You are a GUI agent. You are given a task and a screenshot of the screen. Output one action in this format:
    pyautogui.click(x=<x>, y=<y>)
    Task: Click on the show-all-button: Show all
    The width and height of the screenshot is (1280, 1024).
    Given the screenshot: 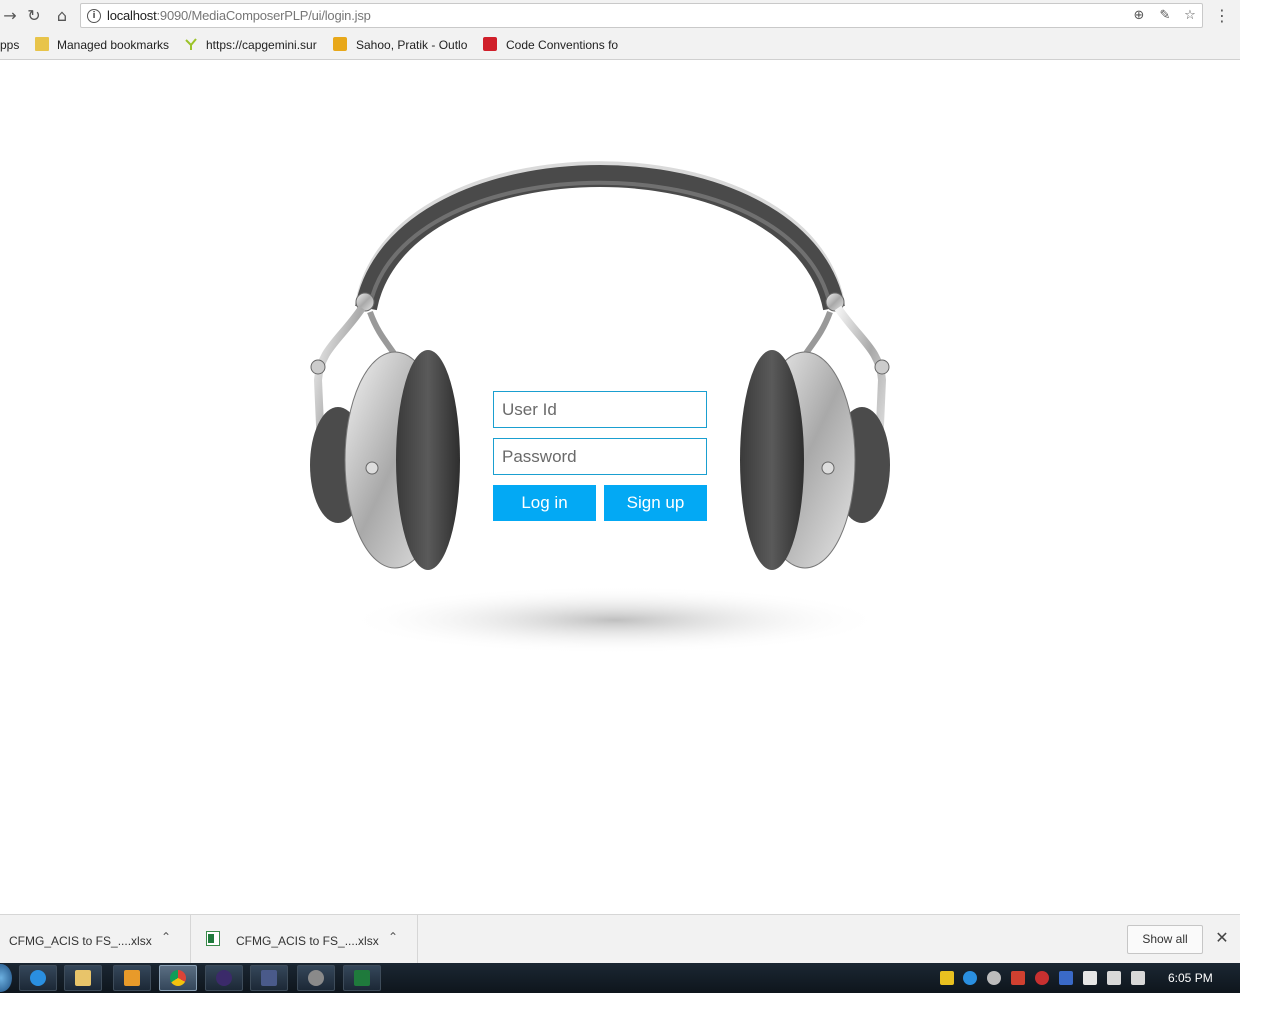 What is the action you would take?
    pyautogui.click(x=1165, y=939)
    